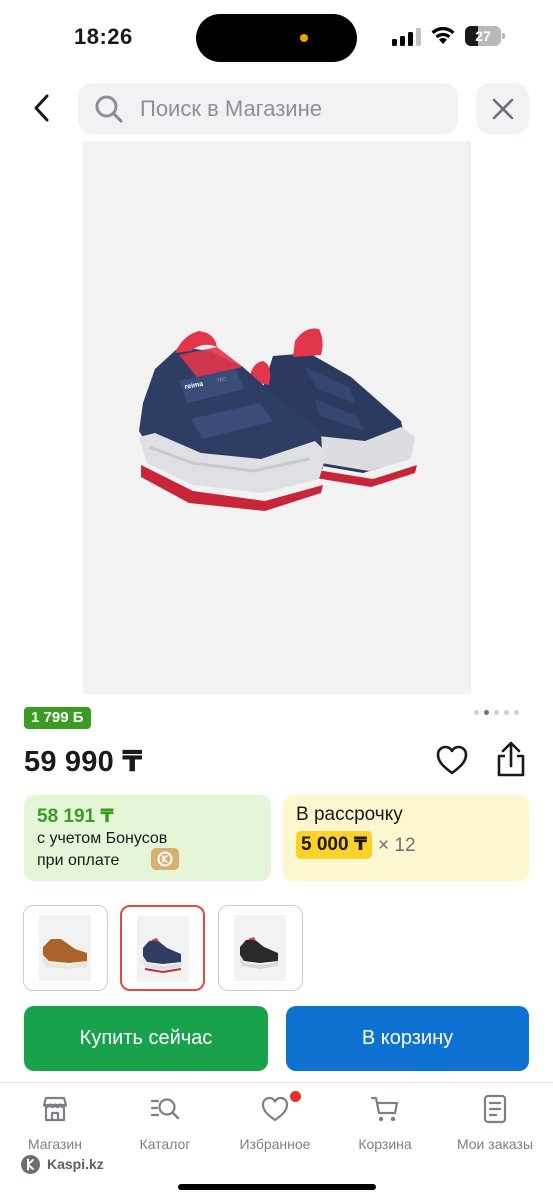  I want to click on dynamic-island, so click(276, 38).